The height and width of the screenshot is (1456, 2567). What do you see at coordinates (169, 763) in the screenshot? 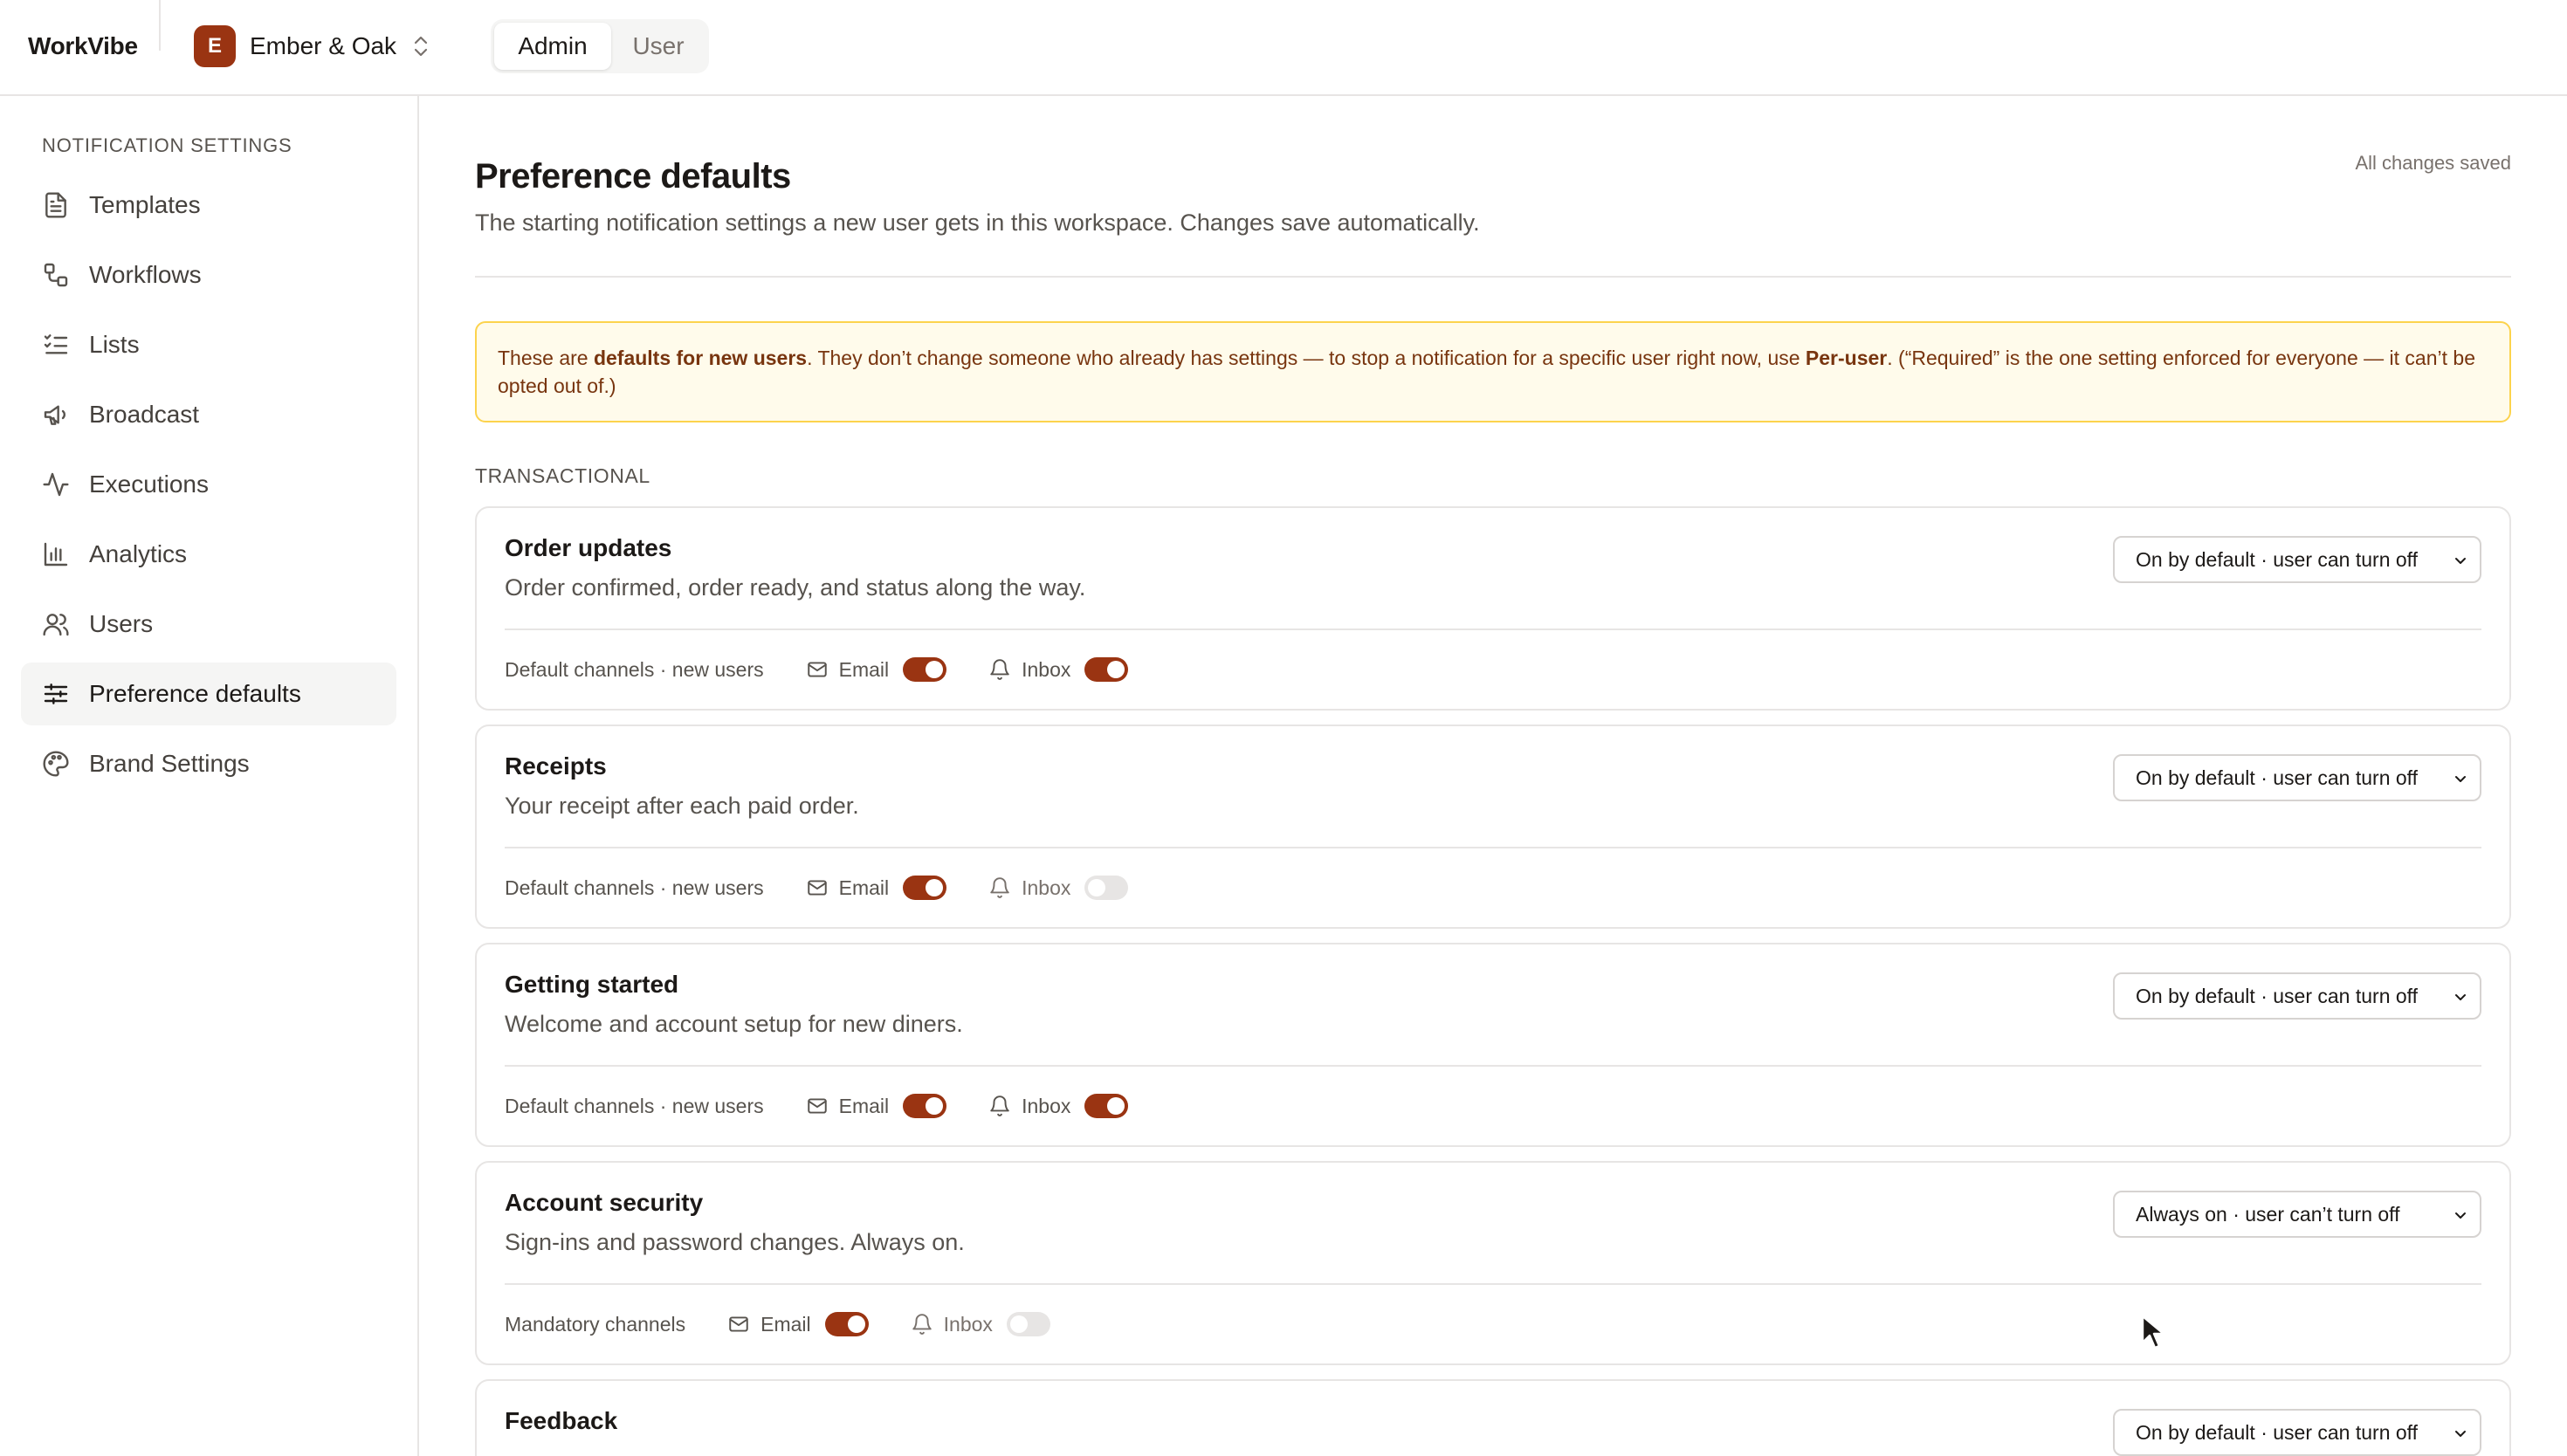
I see `sidebar-item-label: Brand Settings` at bounding box center [169, 763].